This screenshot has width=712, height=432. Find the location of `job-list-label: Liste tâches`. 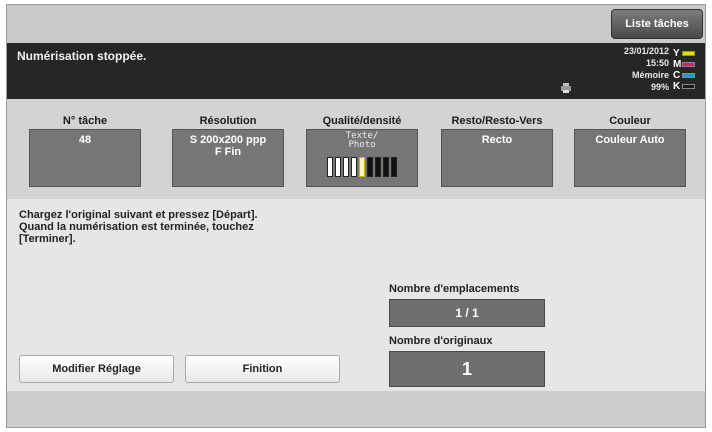

job-list-label: Liste tâches is located at coordinates (657, 24).